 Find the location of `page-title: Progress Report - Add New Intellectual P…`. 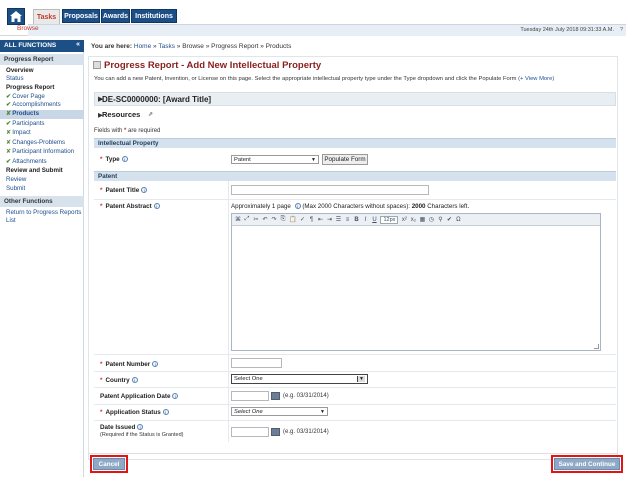

page-title: Progress Report - Add New Intellectual P… is located at coordinates (213, 65).